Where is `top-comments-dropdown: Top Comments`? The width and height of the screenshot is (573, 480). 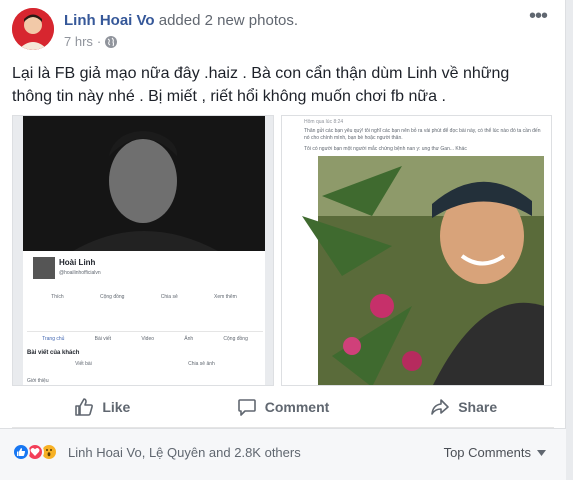 top-comments-dropdown: Top Comments is located at coordinates (495, 452).